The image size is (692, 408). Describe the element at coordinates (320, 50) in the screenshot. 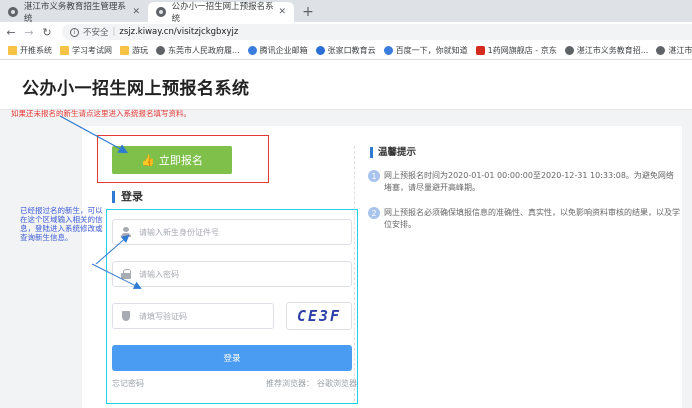

I see `cloud-icon` at that location.